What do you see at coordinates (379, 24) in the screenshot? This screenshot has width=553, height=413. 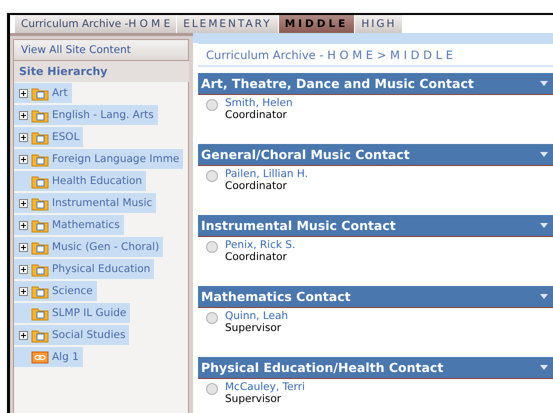 I see `nav-tab: HIGH` at bounding box center [379, 24].